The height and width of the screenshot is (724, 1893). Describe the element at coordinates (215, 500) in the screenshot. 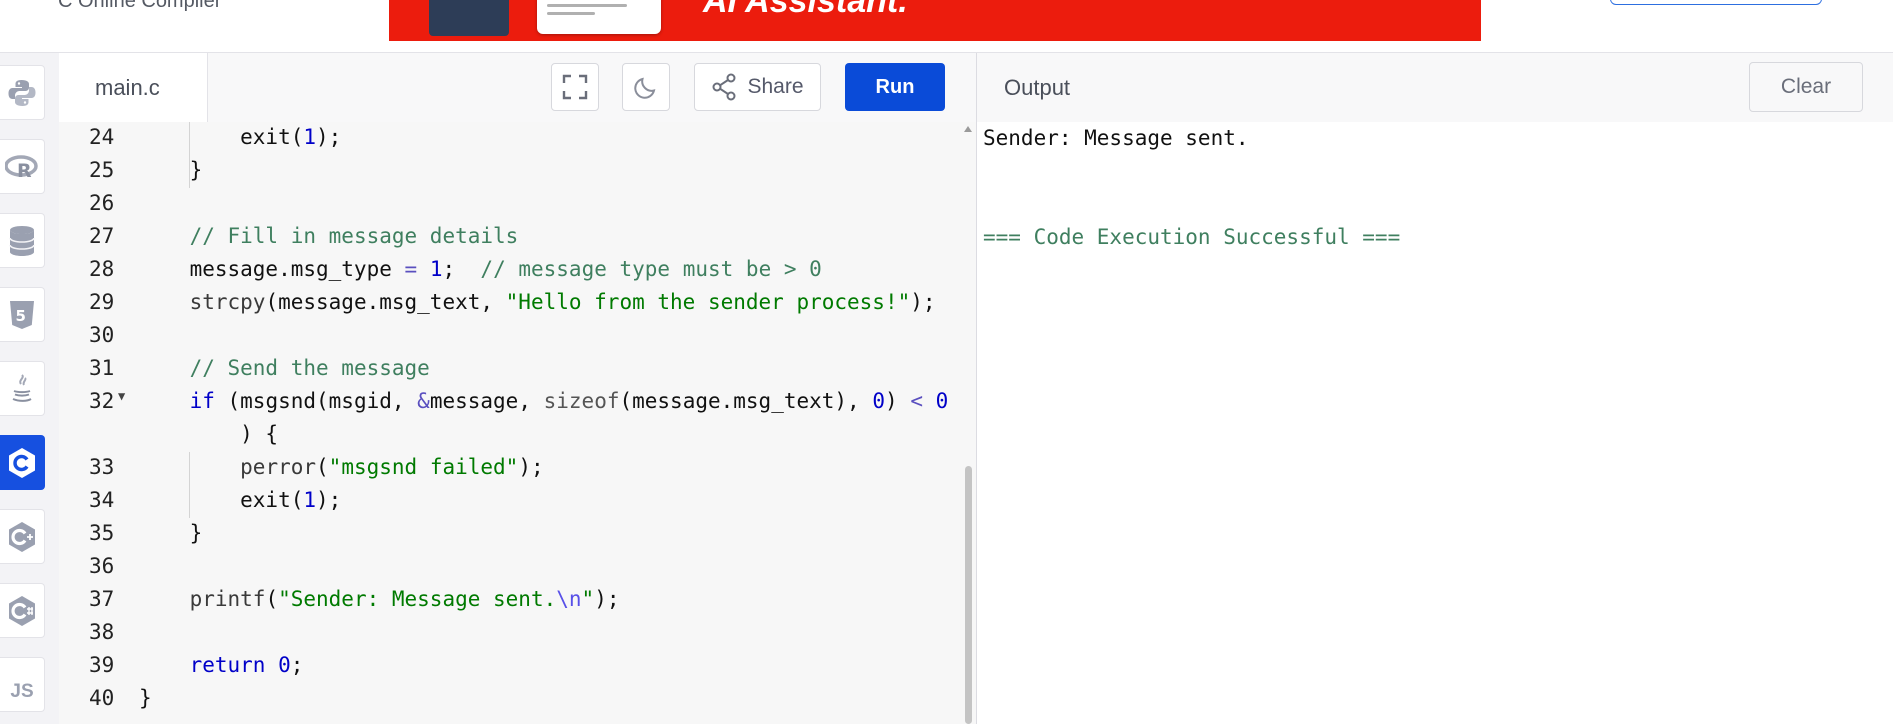

I see `code-line: 34 exit(1);` at that location.